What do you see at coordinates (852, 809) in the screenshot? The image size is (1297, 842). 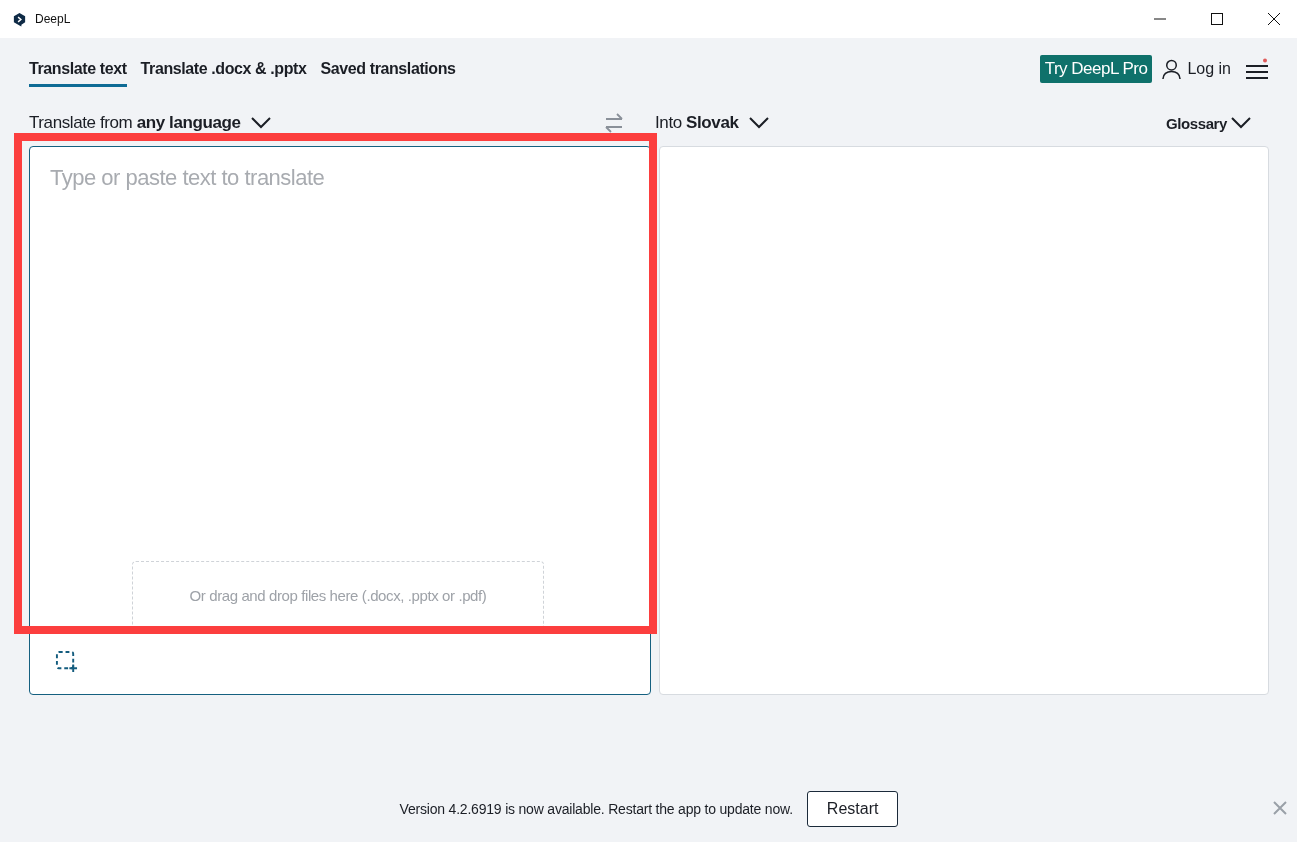 I see `restart-button: Restart` at bounding box center [852, 809].